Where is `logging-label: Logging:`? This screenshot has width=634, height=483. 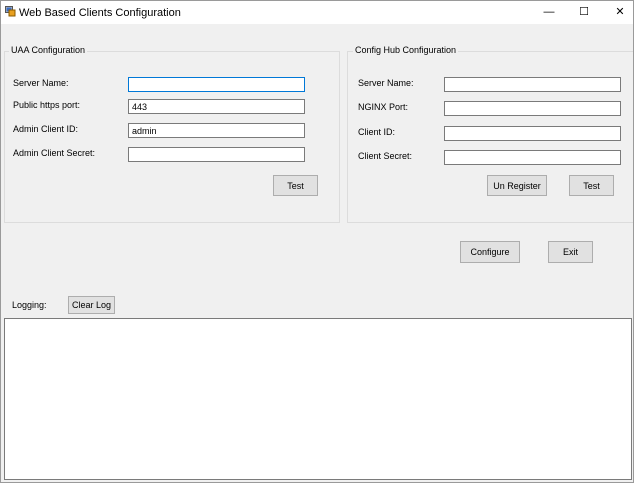 logging-label: Logging: is located at coordinates (29, 305).